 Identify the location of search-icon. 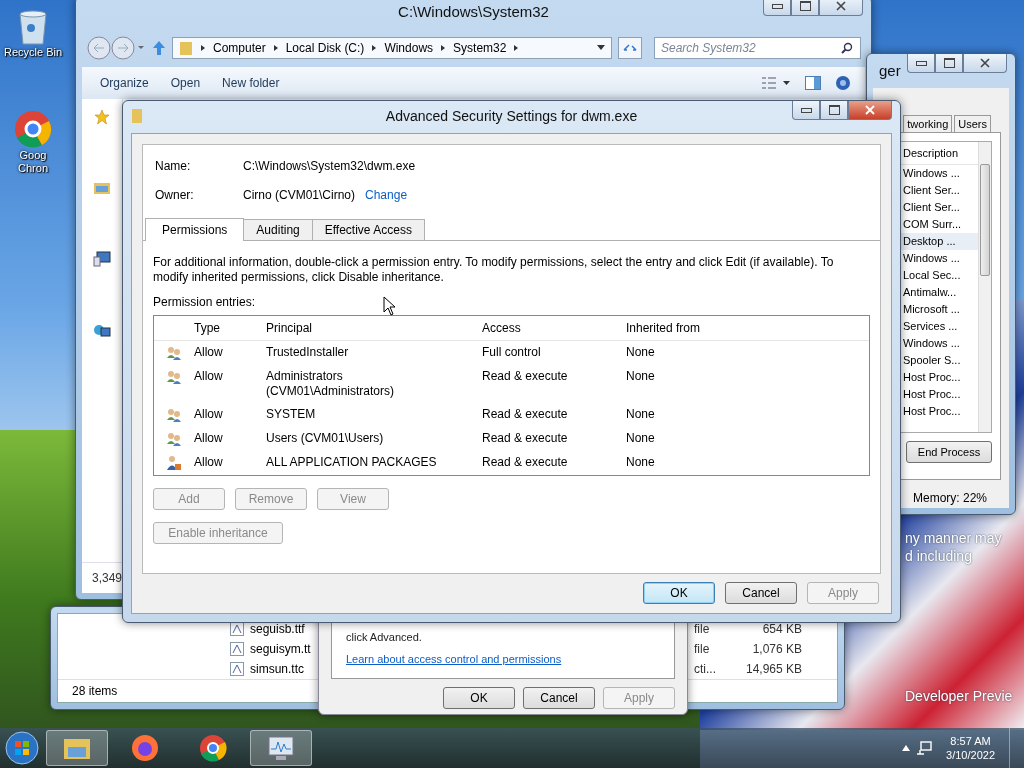
(847, 48).